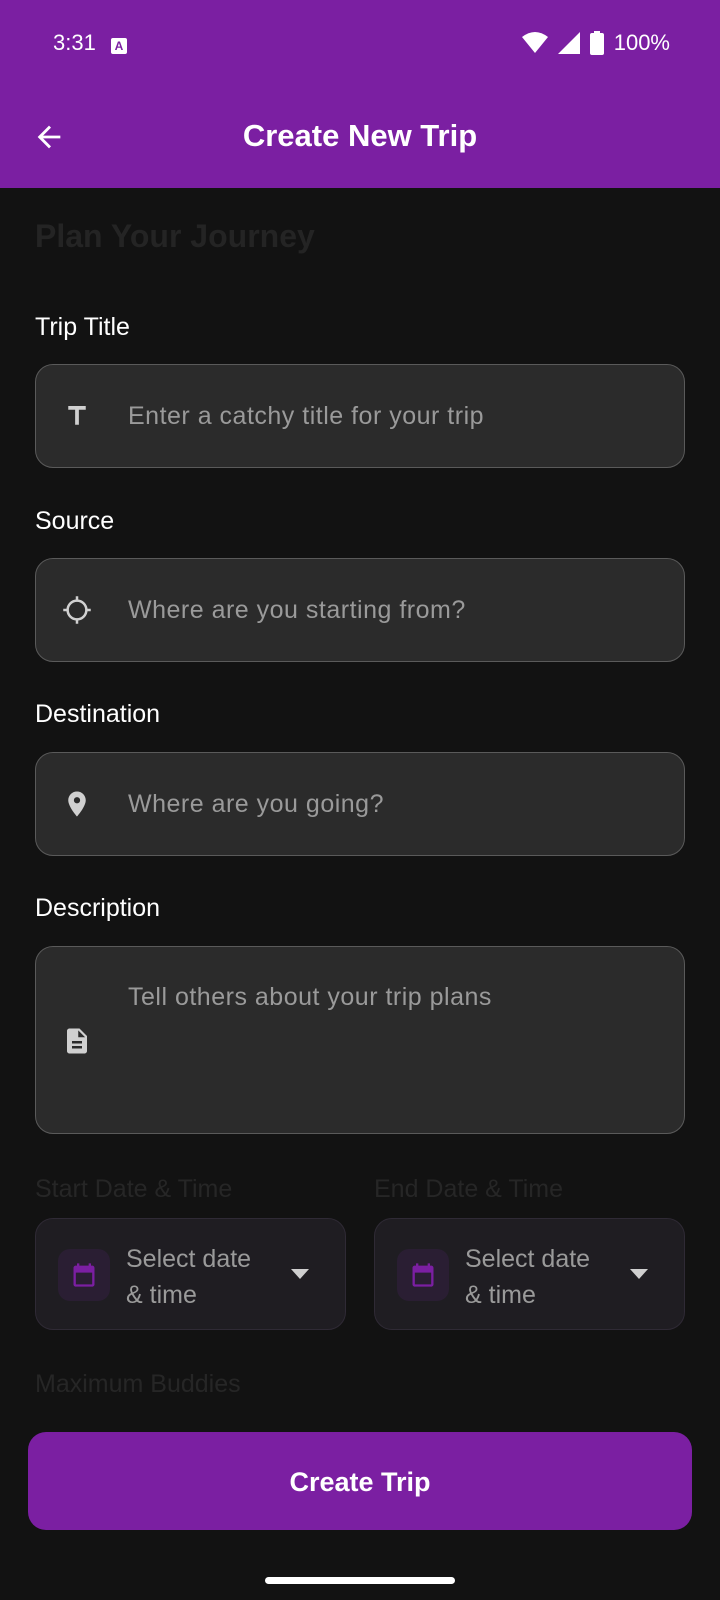  Describe the element at coordinates (134, 1189) in the screenshot. I see `start-date-label: Start Date & Time` at that location.